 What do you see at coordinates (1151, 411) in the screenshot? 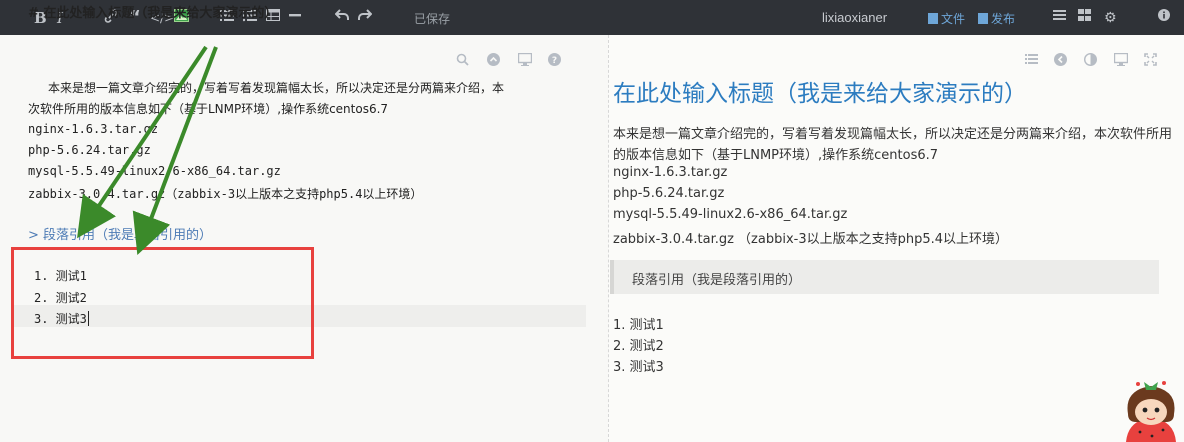
I see `mascot-girl-icon` at bounding box center [1151, 411].